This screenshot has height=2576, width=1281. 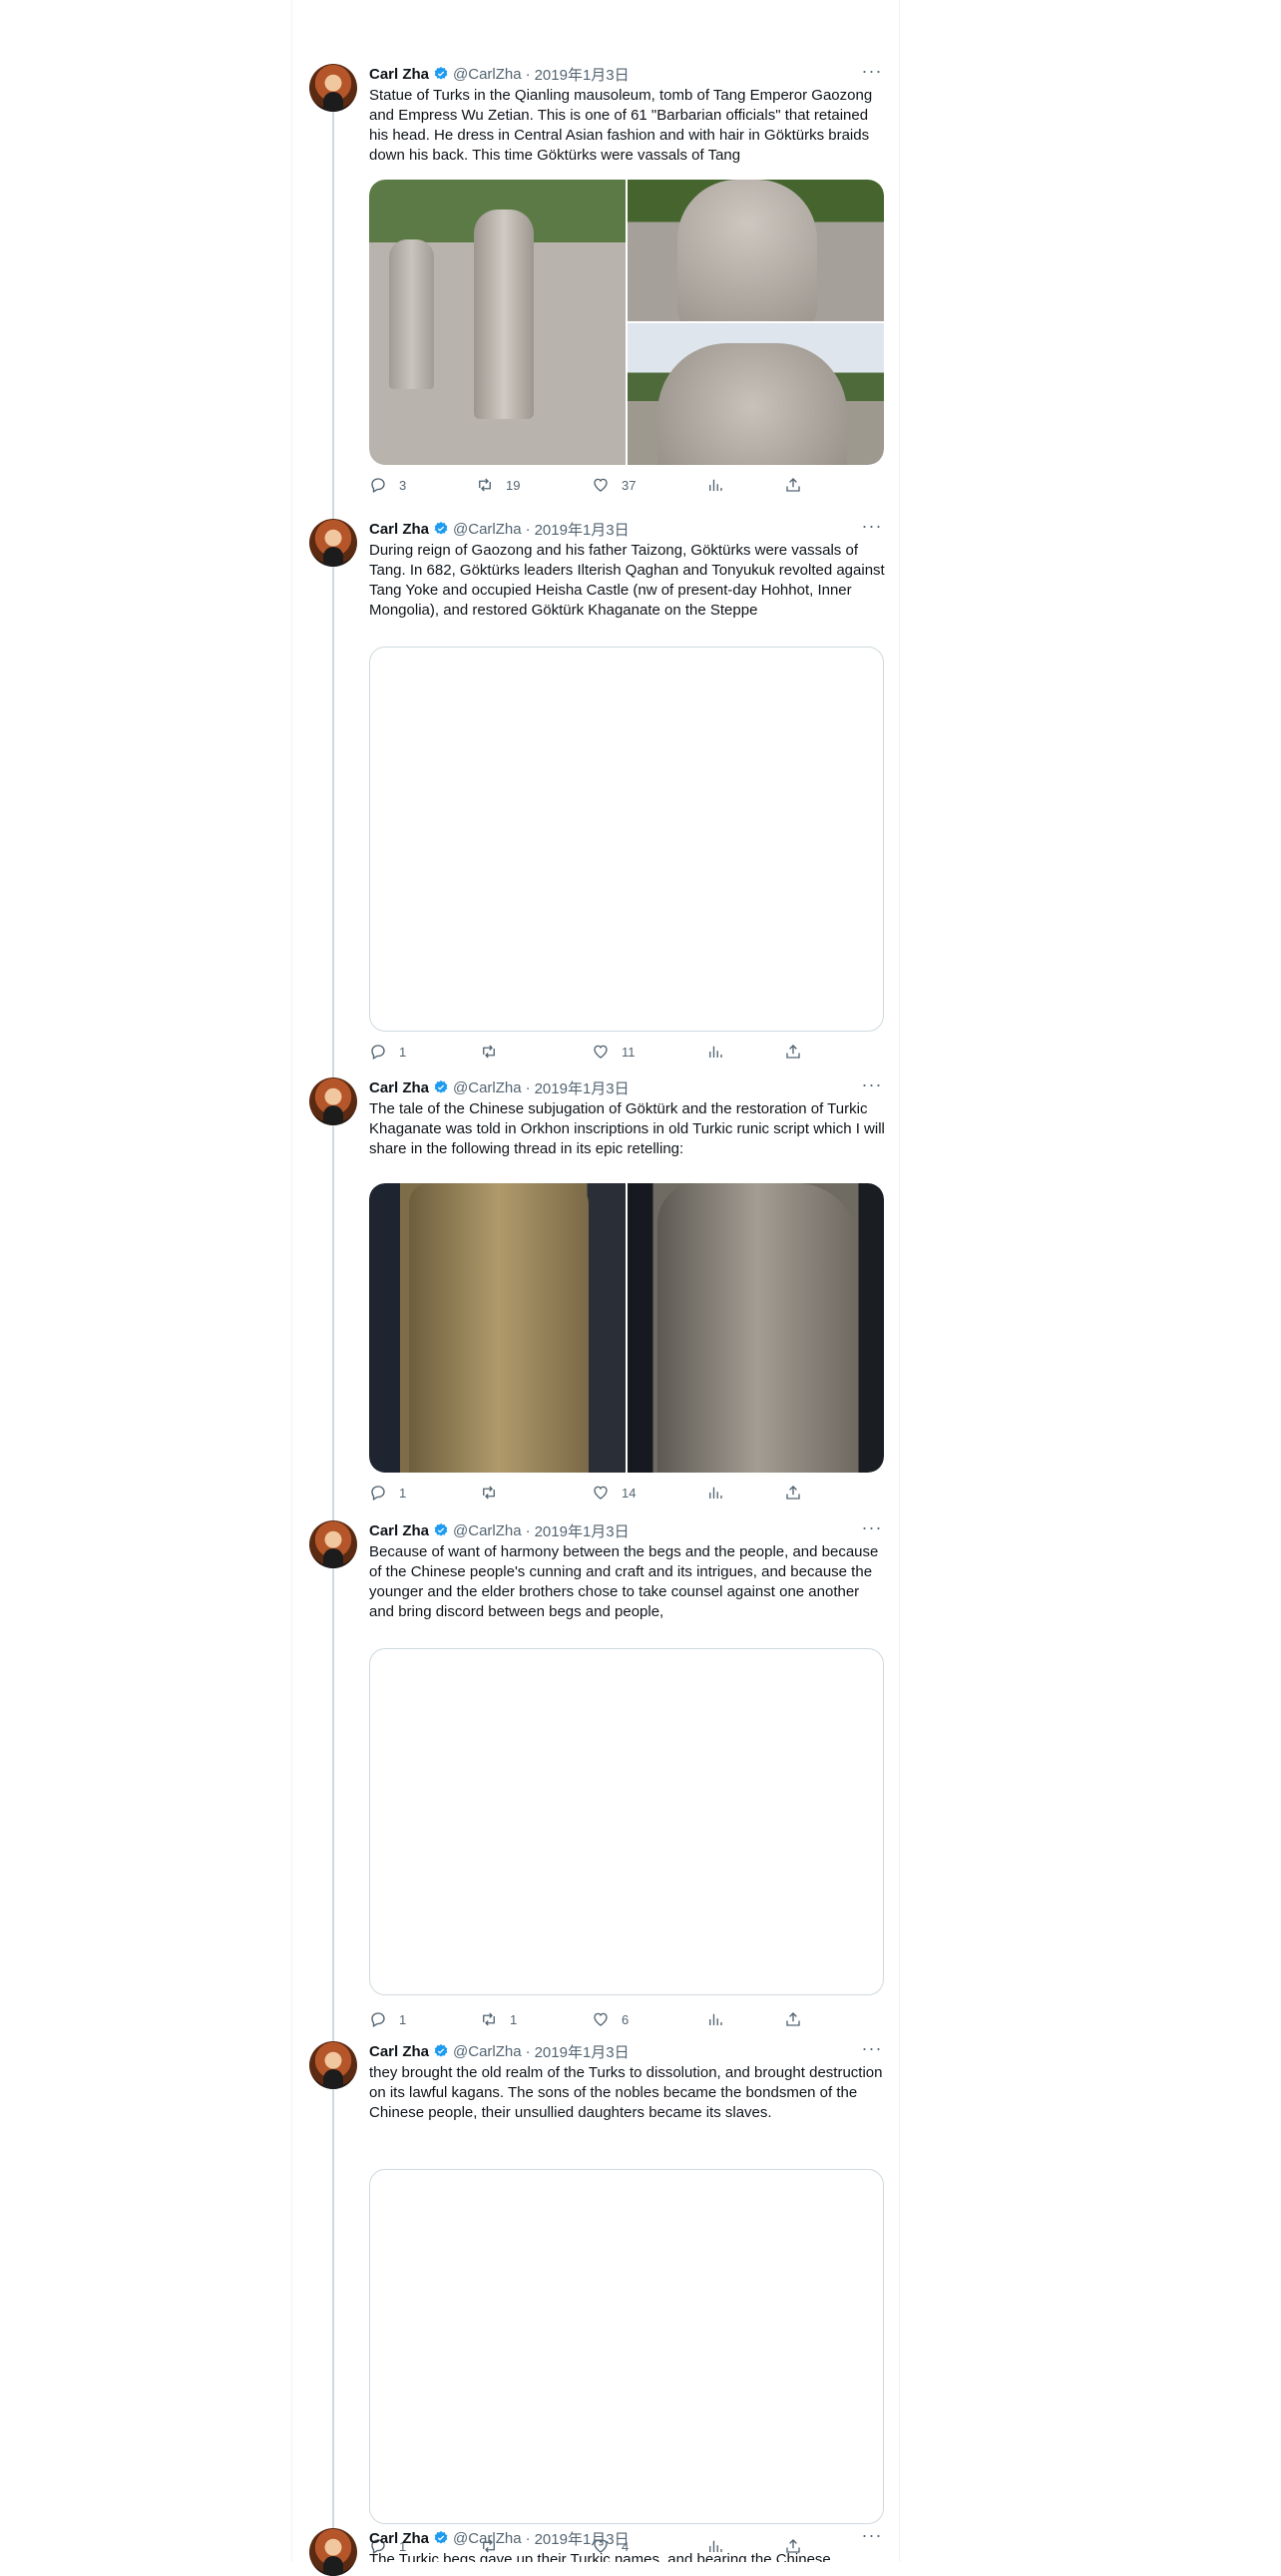 I want to click on tweet-actions: 1 1 6, so click(x=584, y=2019).